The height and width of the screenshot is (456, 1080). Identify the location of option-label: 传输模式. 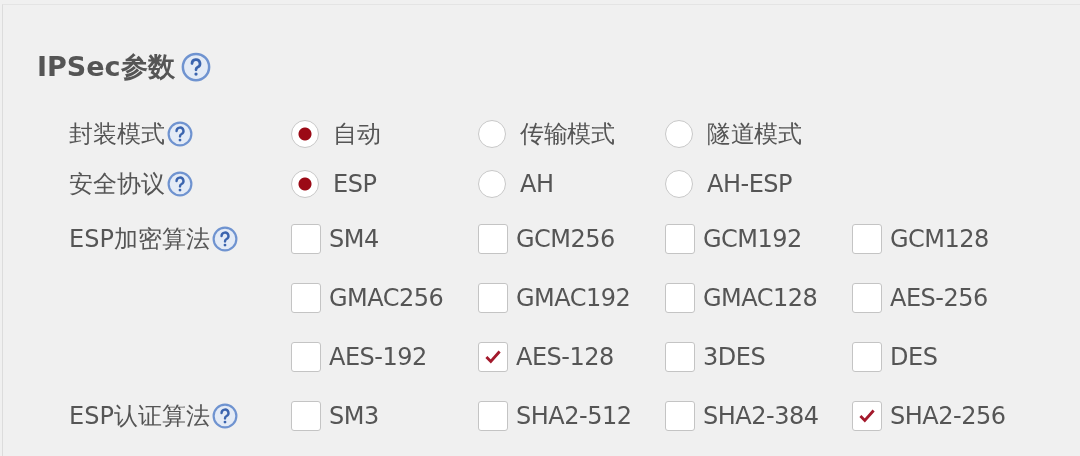
(567, 134).